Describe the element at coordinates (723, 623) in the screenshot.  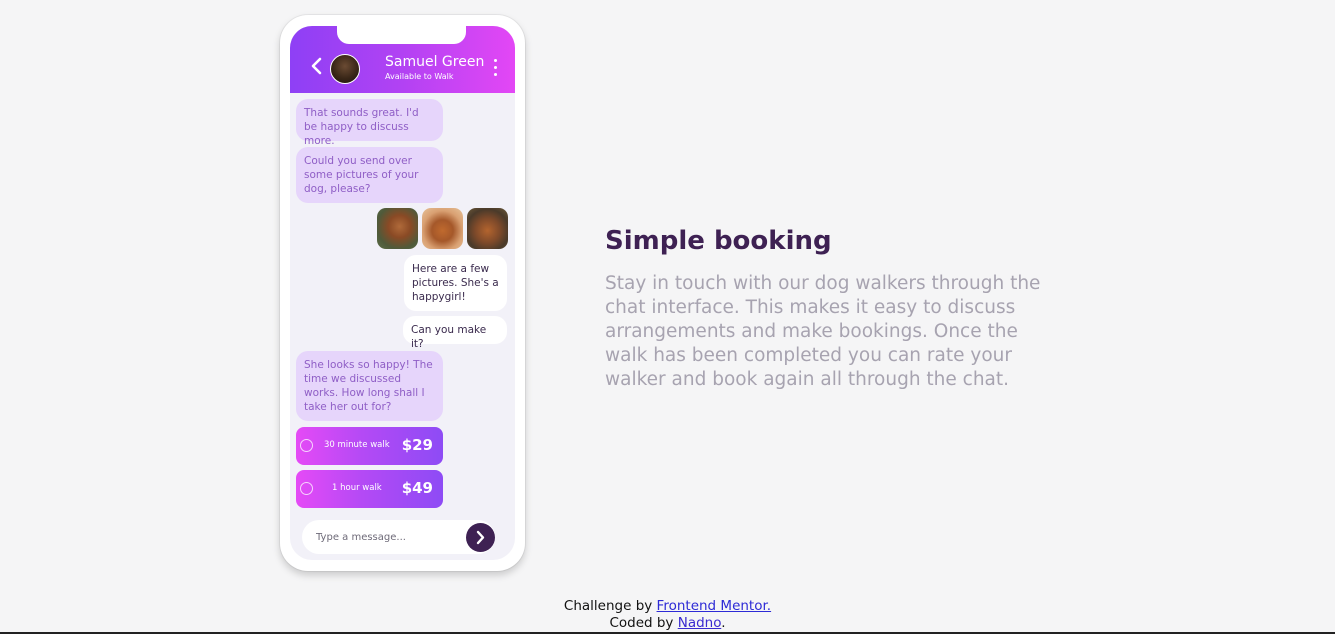
I see `coded-suffix: .` at that location.